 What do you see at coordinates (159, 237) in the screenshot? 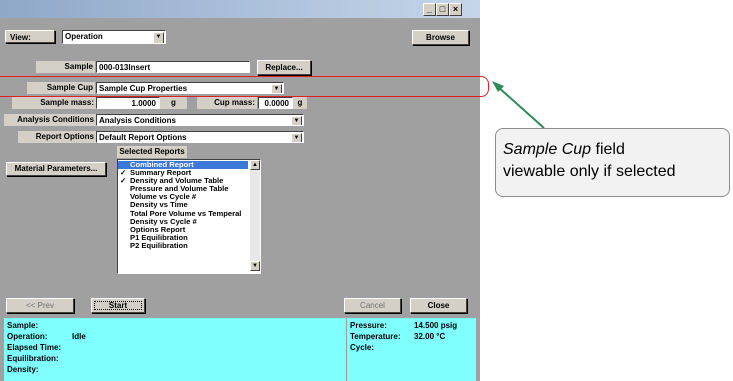
I see `report-list-item-label: P1 Equilibration` at bounding box center [159, 237].